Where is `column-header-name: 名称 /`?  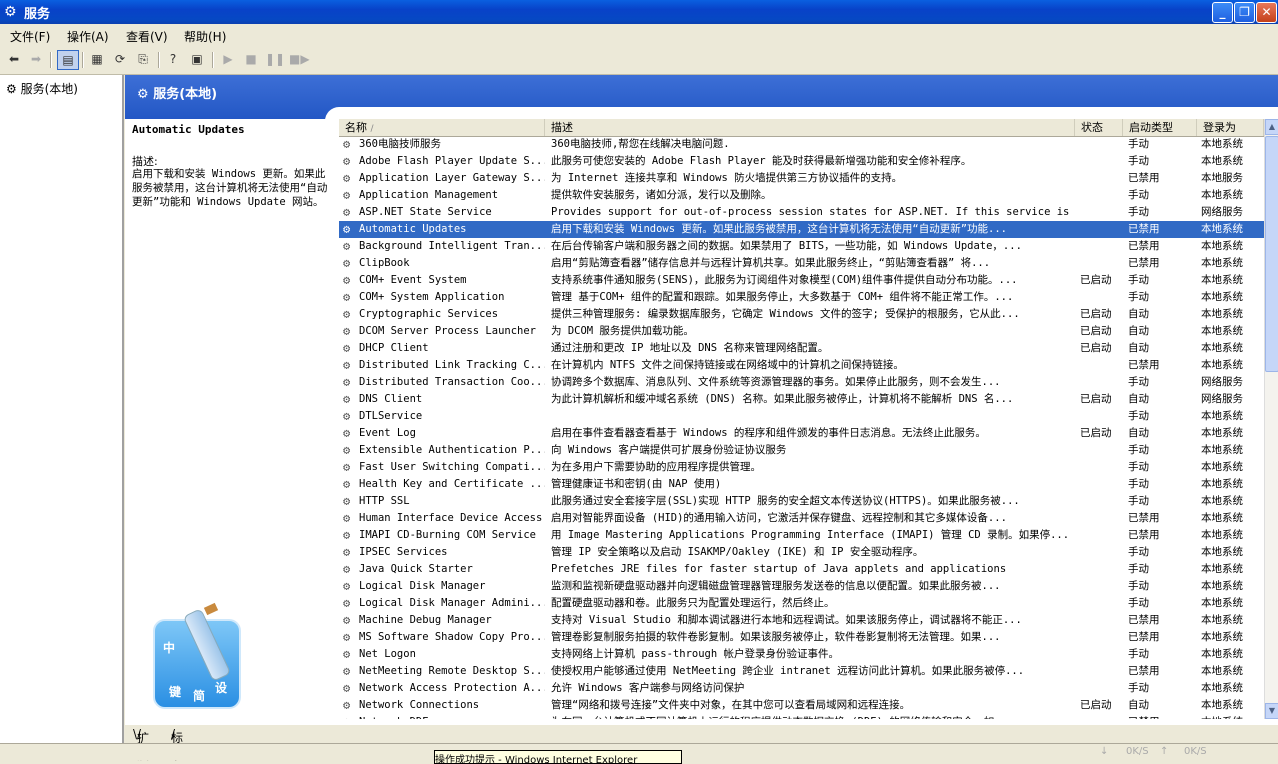 column-header-name: 名称 / is located at coordinates (442, 127).